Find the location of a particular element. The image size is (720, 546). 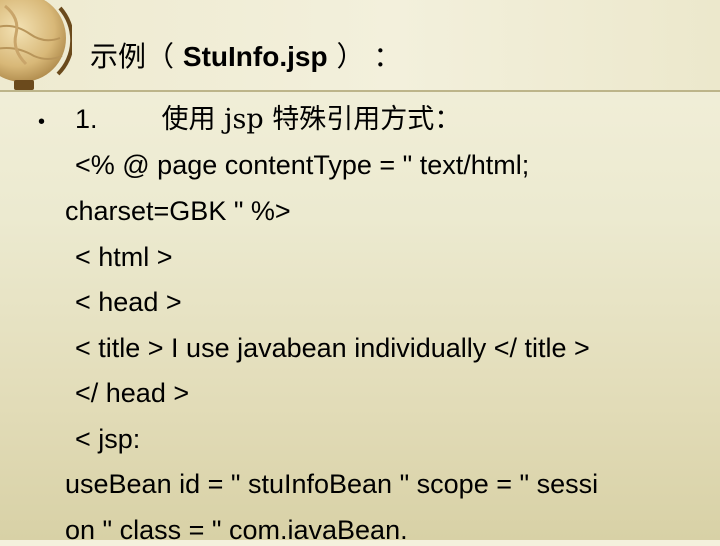

title-divider is located at coordinates (360, 91).